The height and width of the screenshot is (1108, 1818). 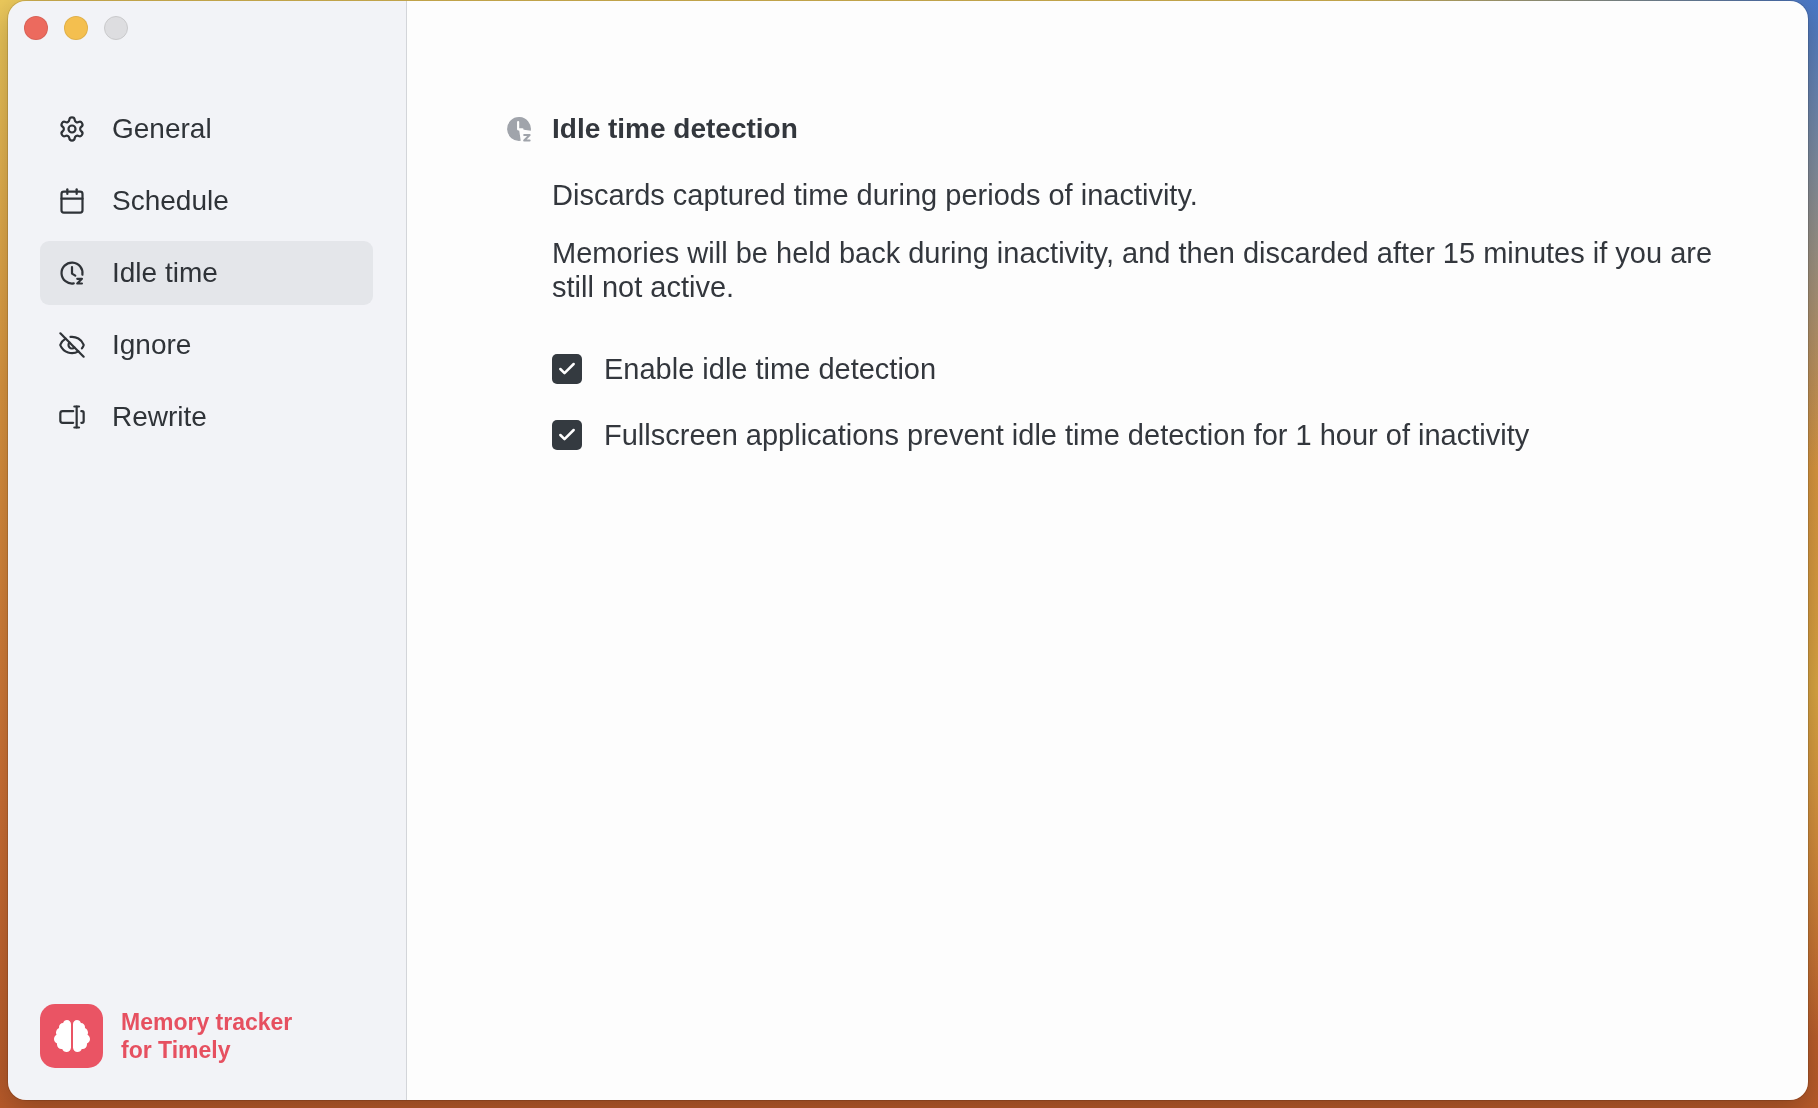 I want to click on calendar-icon, so click(x=72, y=201).